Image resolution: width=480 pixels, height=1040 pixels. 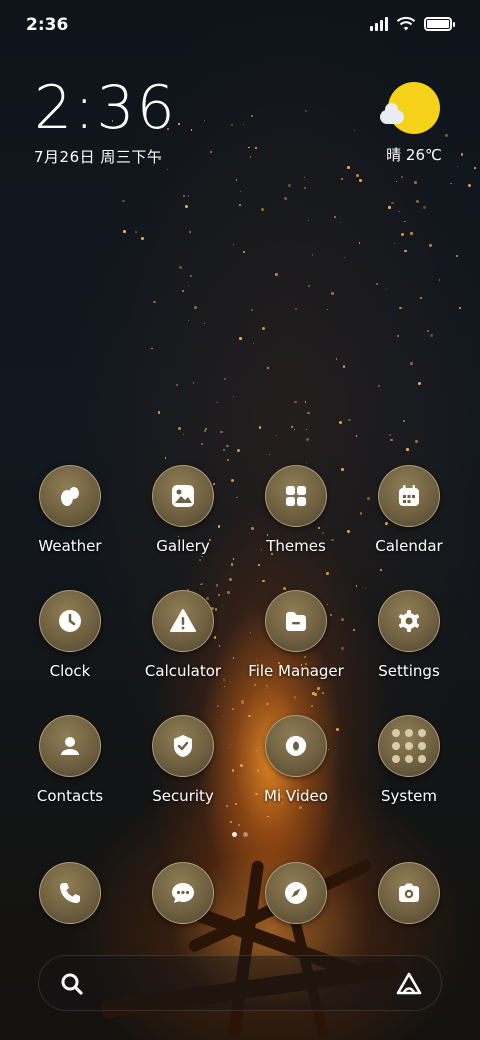 What do you see at coordinates (105, 108) in the screenshot?
I see `clock-widget-time: 2:36` at bounding box center [105, 108].